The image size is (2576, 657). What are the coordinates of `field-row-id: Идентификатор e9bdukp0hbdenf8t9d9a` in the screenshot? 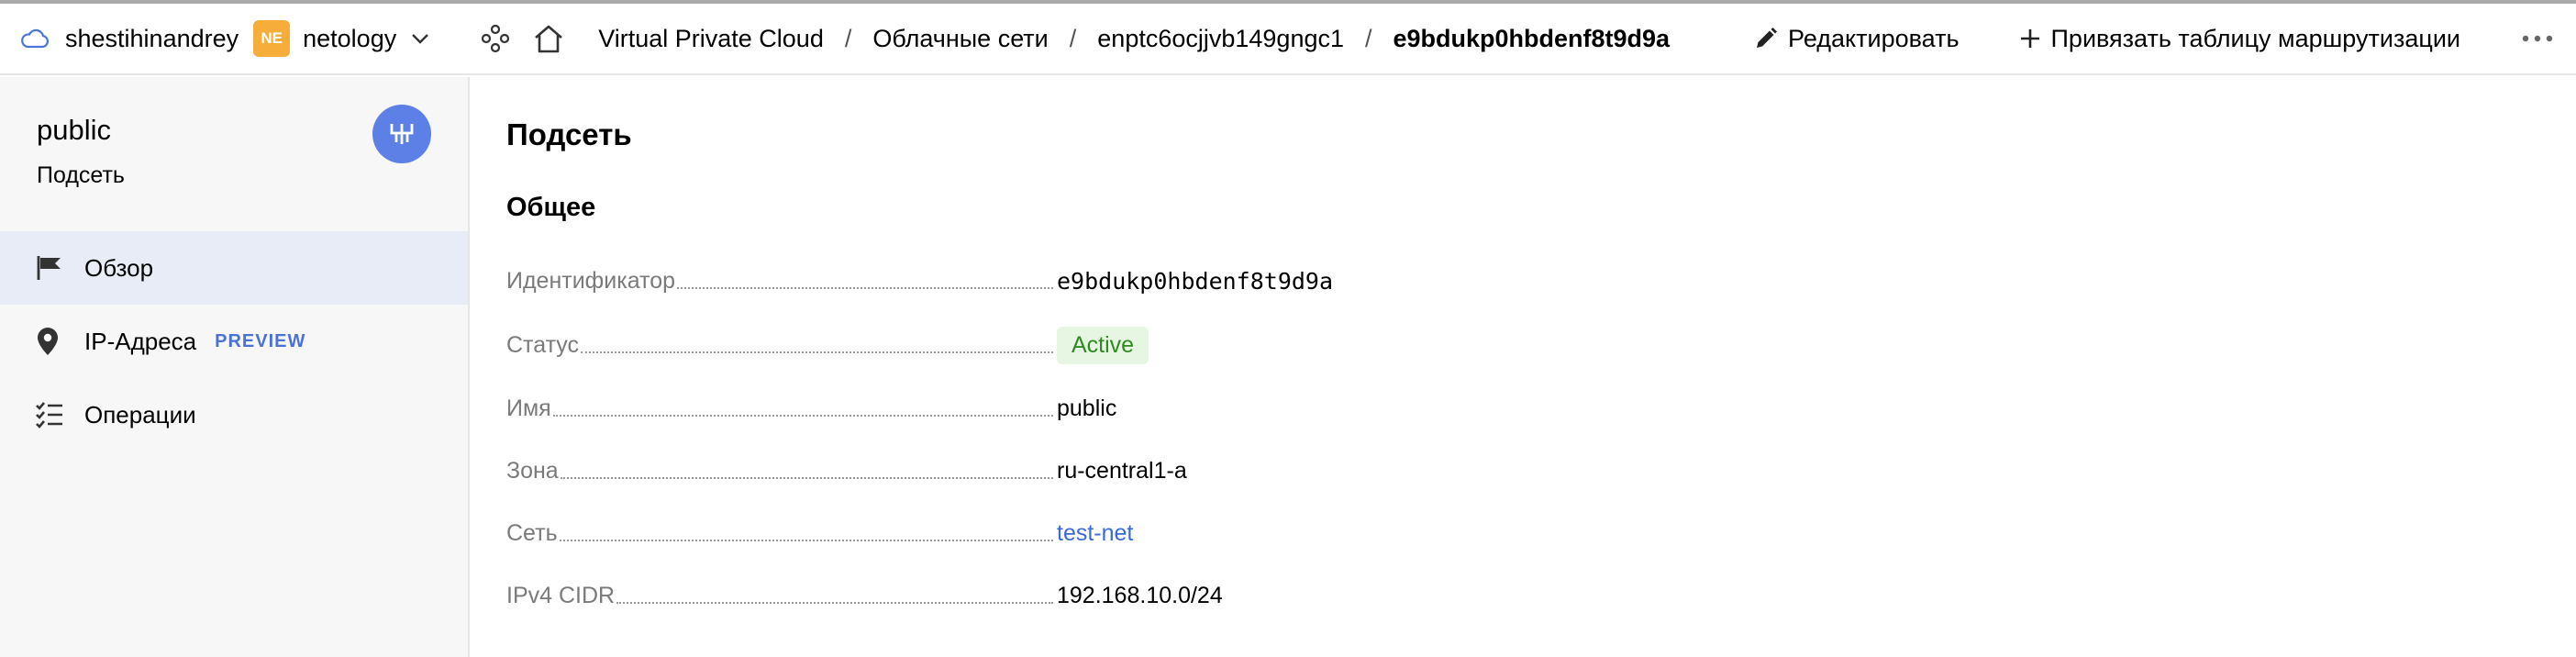 It's located at (1056, 280).